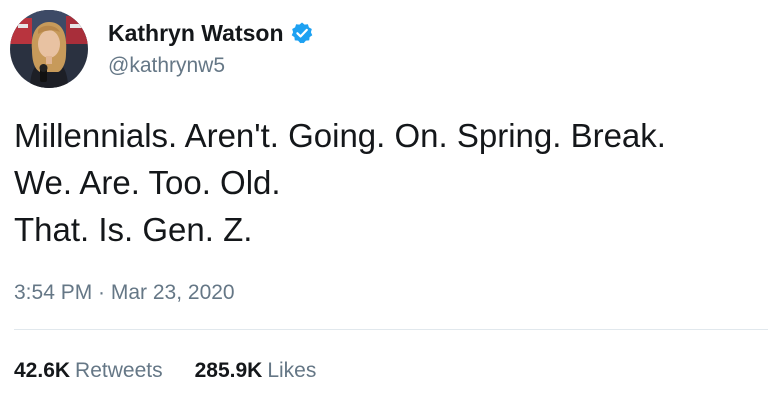 This screenshot has width=768, height=402. I want to click on tweet-stats: 42.6K Retweets 285.9K Likes, so click(181, 371).